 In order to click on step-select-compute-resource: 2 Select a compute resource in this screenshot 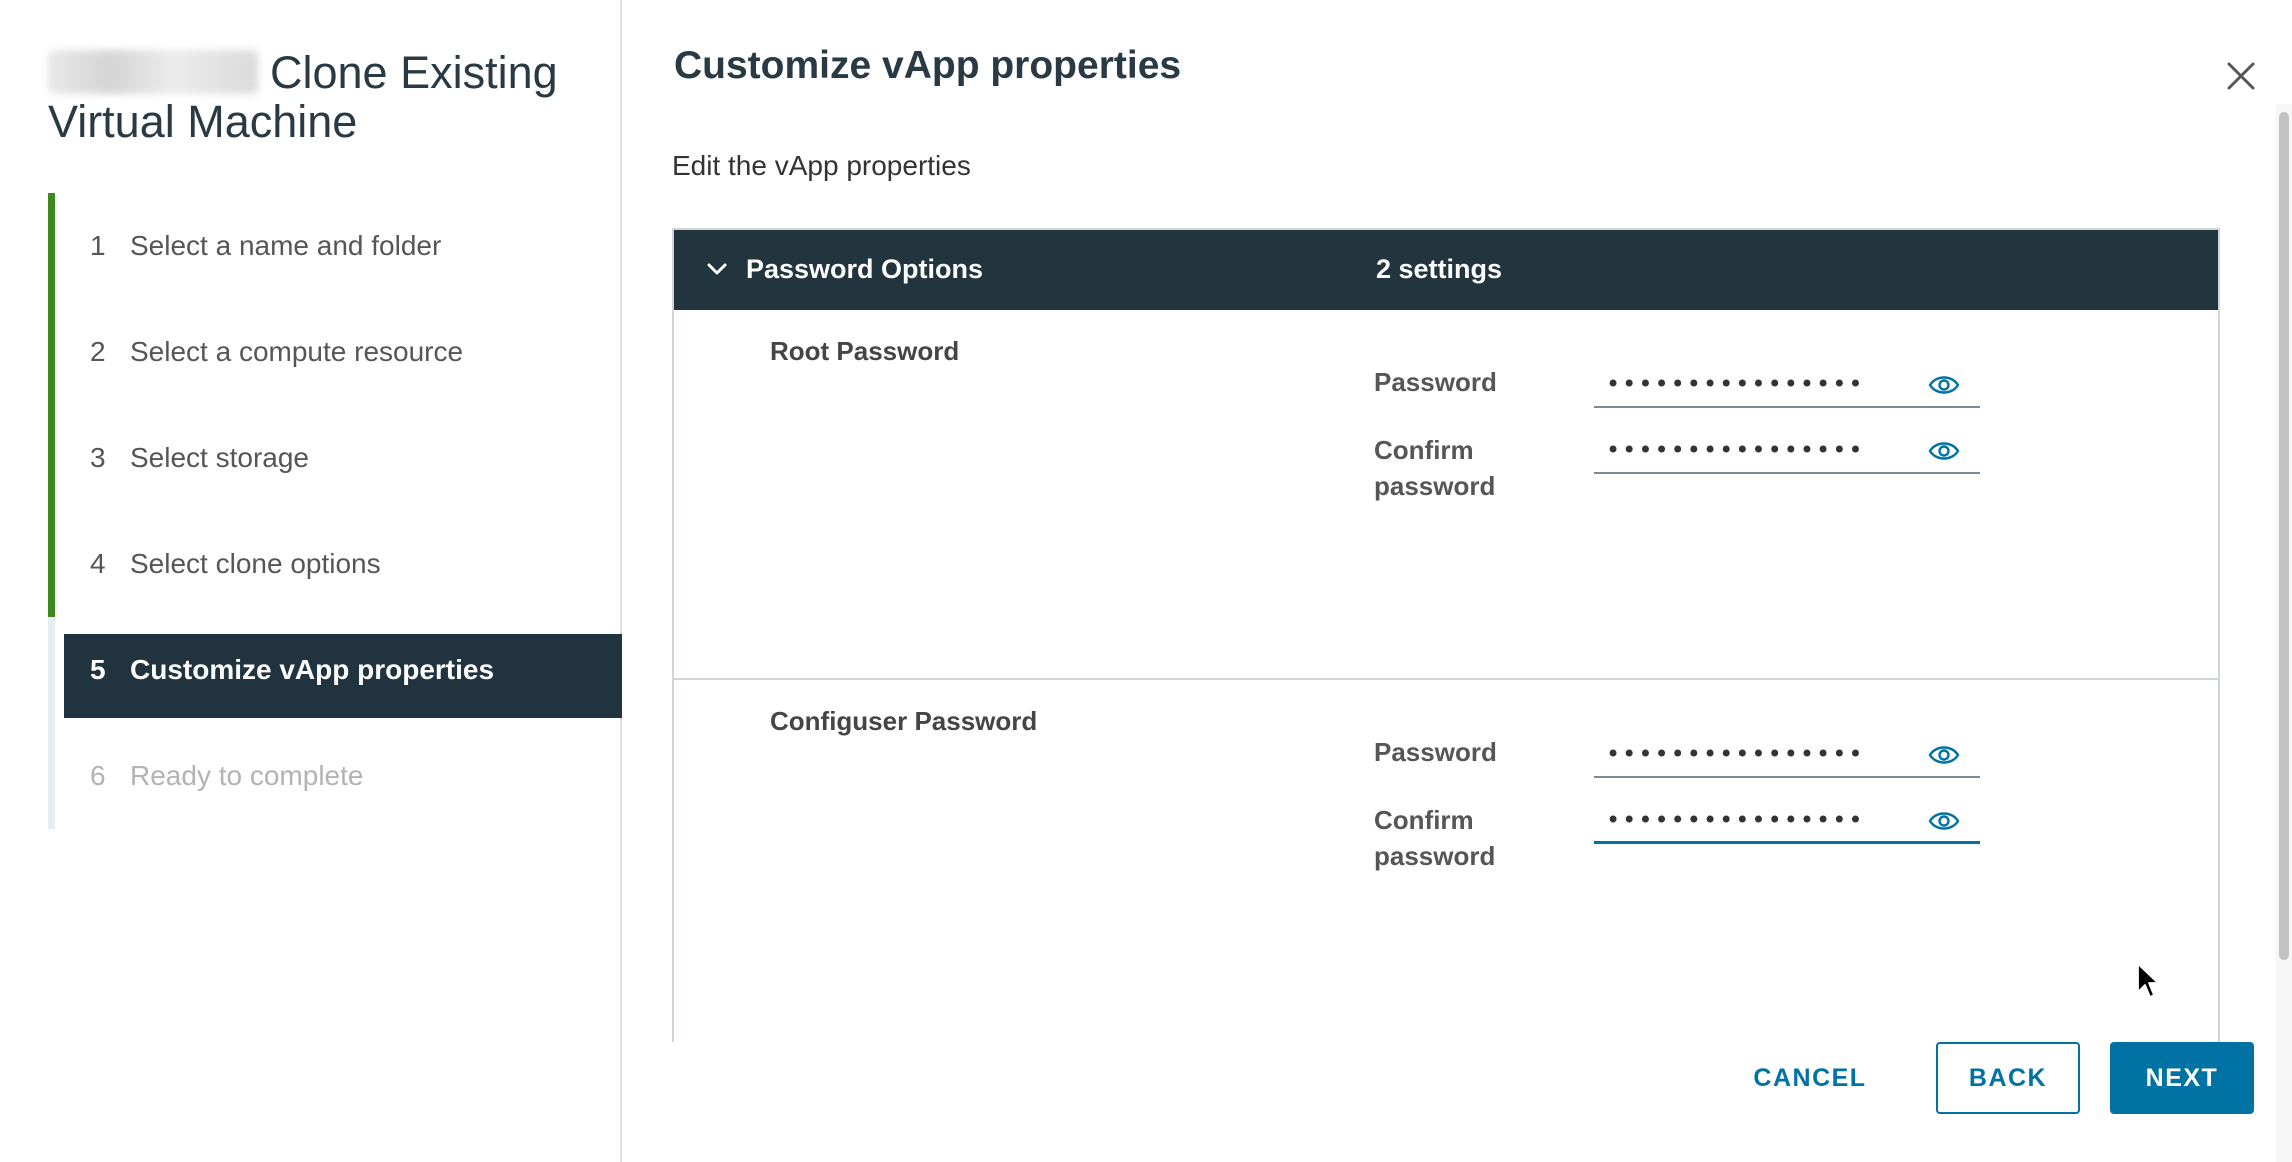, I will do `click(335, 352)`.